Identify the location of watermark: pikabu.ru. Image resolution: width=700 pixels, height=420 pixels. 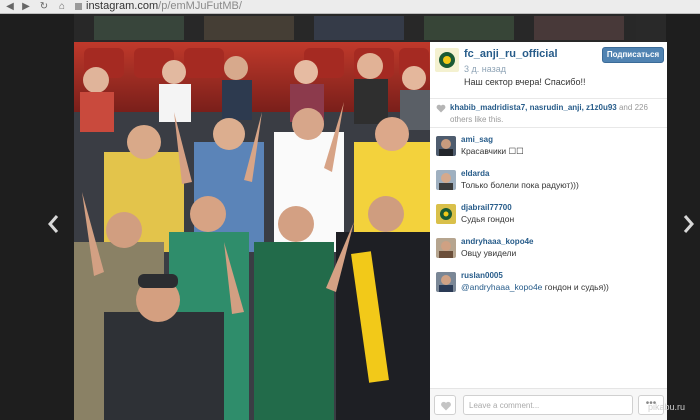
(667, 407).